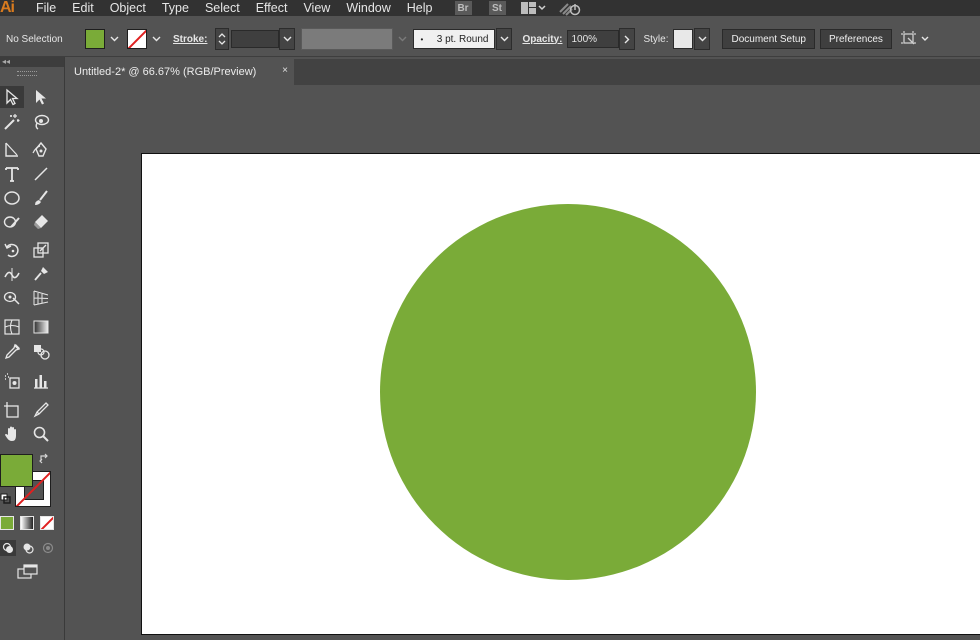 This screenshot has width=980, height=640. I want to click on menu-object: Object, so click(128, 8).